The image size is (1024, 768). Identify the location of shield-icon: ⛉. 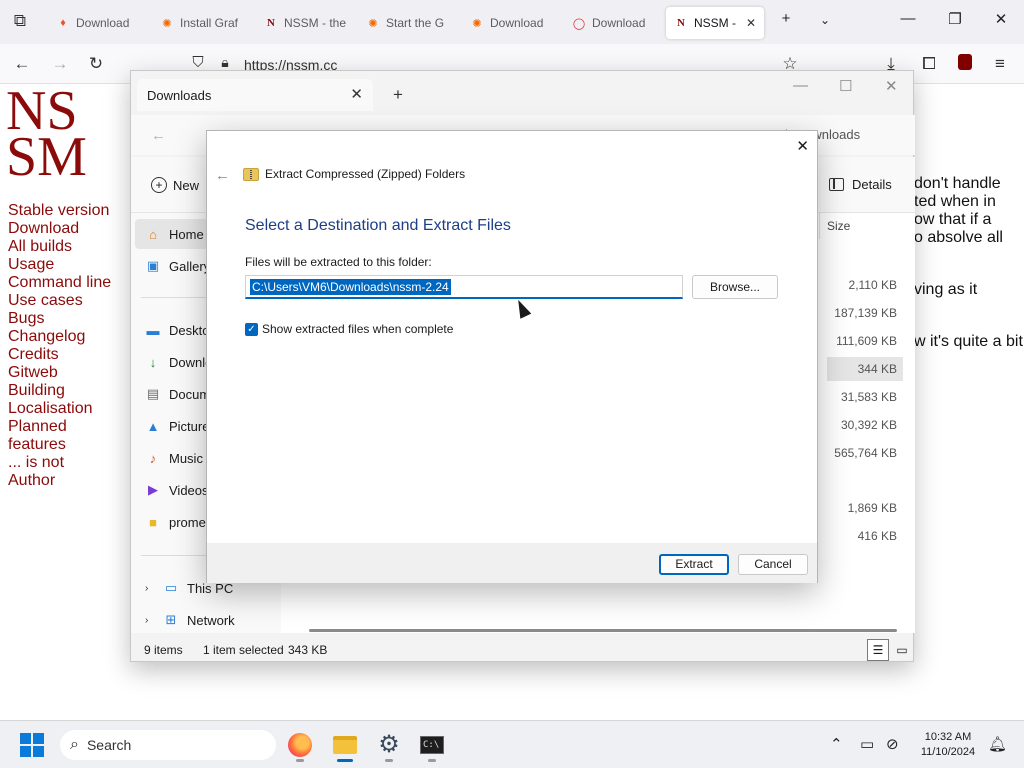
(198, 62).